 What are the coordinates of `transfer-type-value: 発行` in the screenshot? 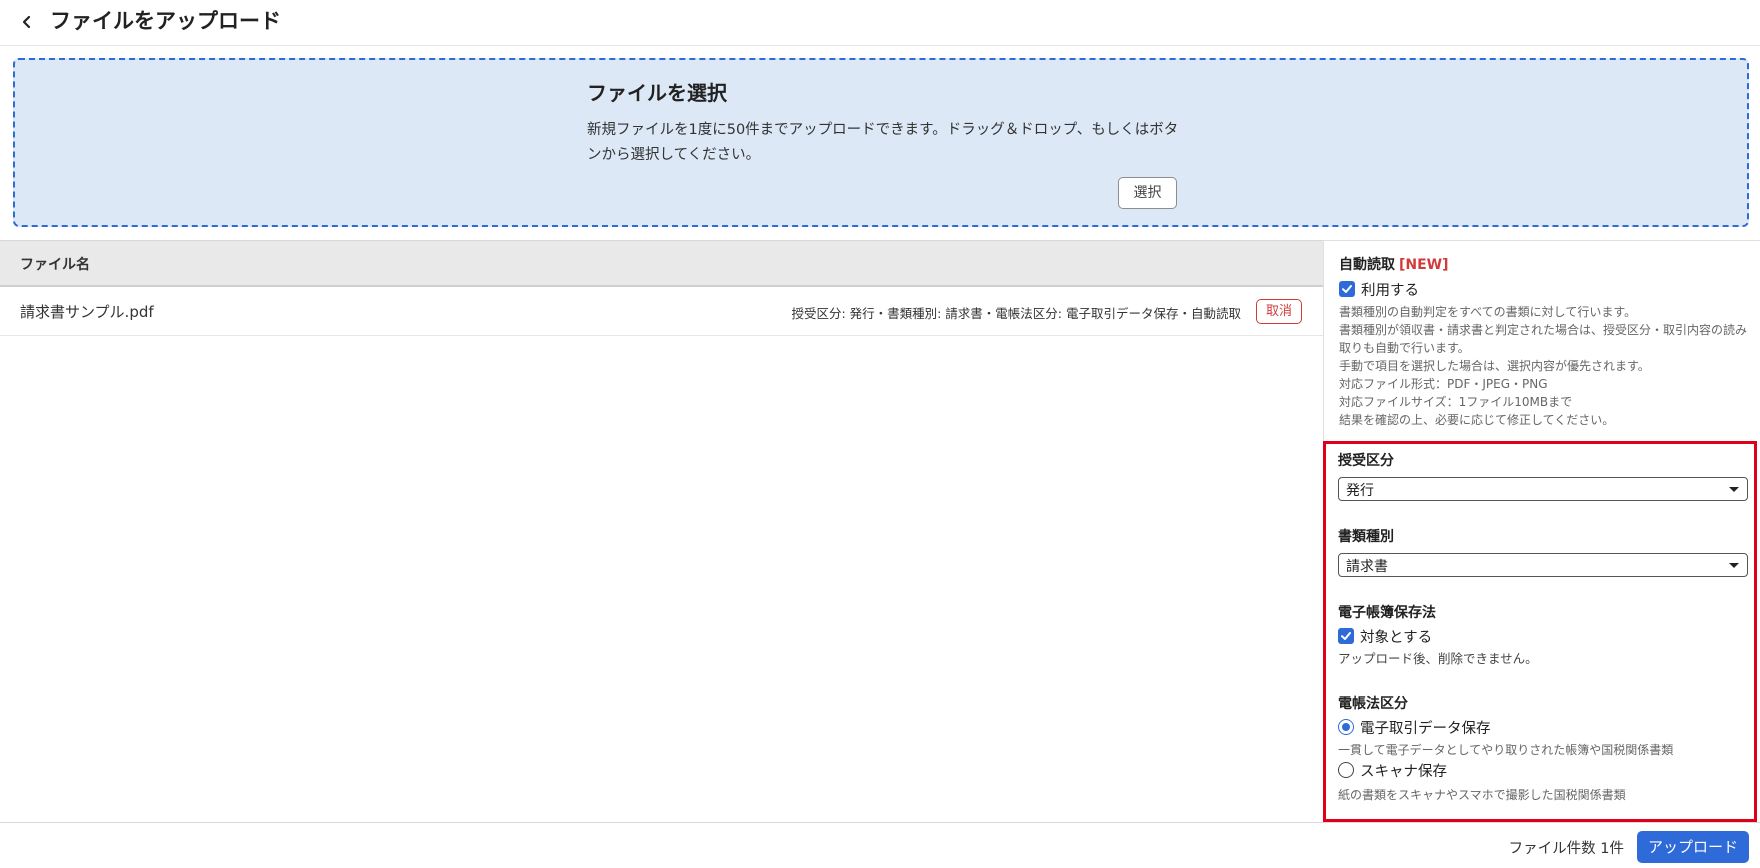 It's located at (1360, 491).